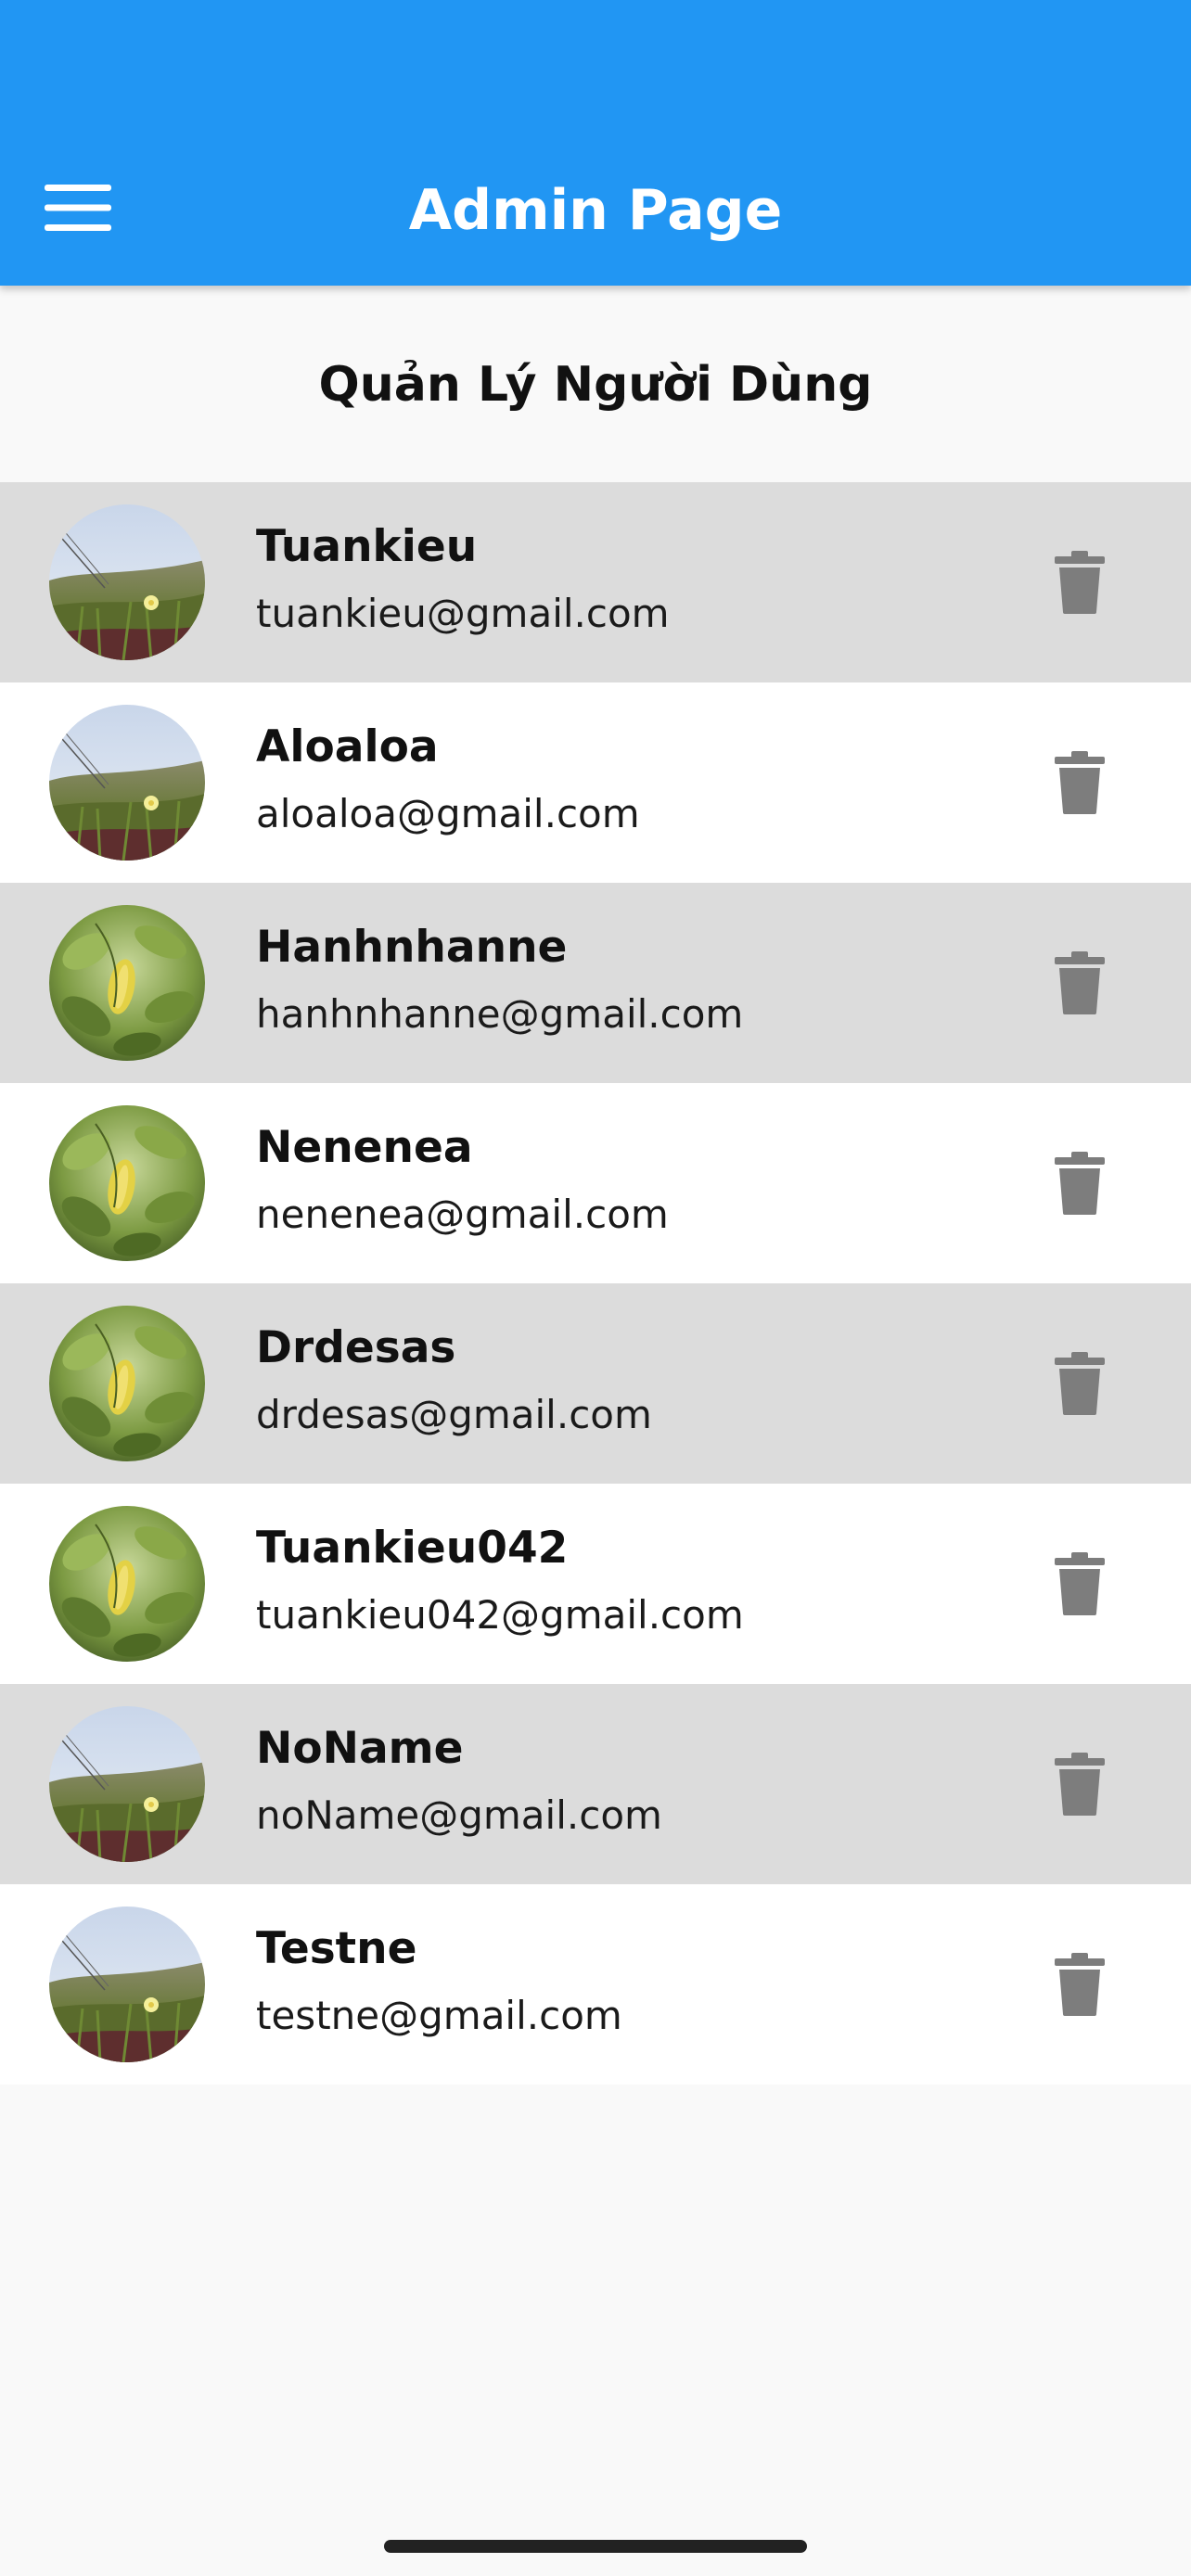 This screenshot has width=1191, height=2576. What do you see at coordinates (595, 211) in the screenshot?
I see `app-title: Admin Page` at bounding box center [595, 211].